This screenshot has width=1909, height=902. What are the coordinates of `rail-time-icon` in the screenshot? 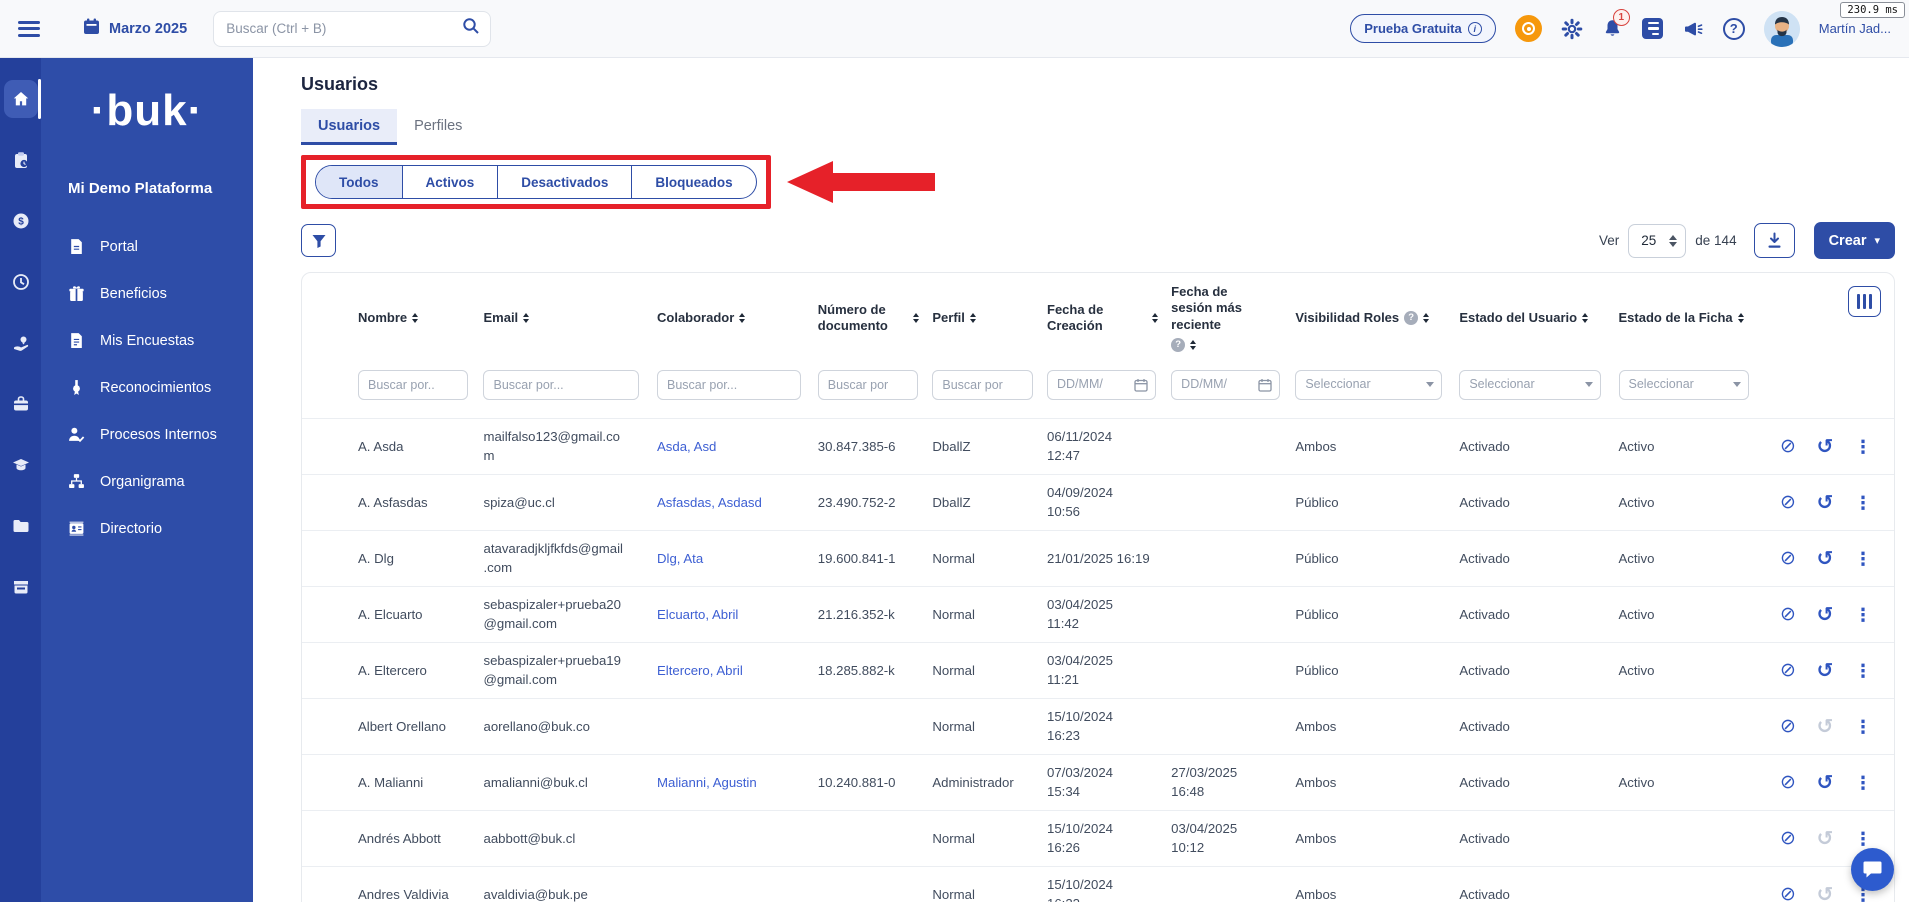 It's located at (20, 282).